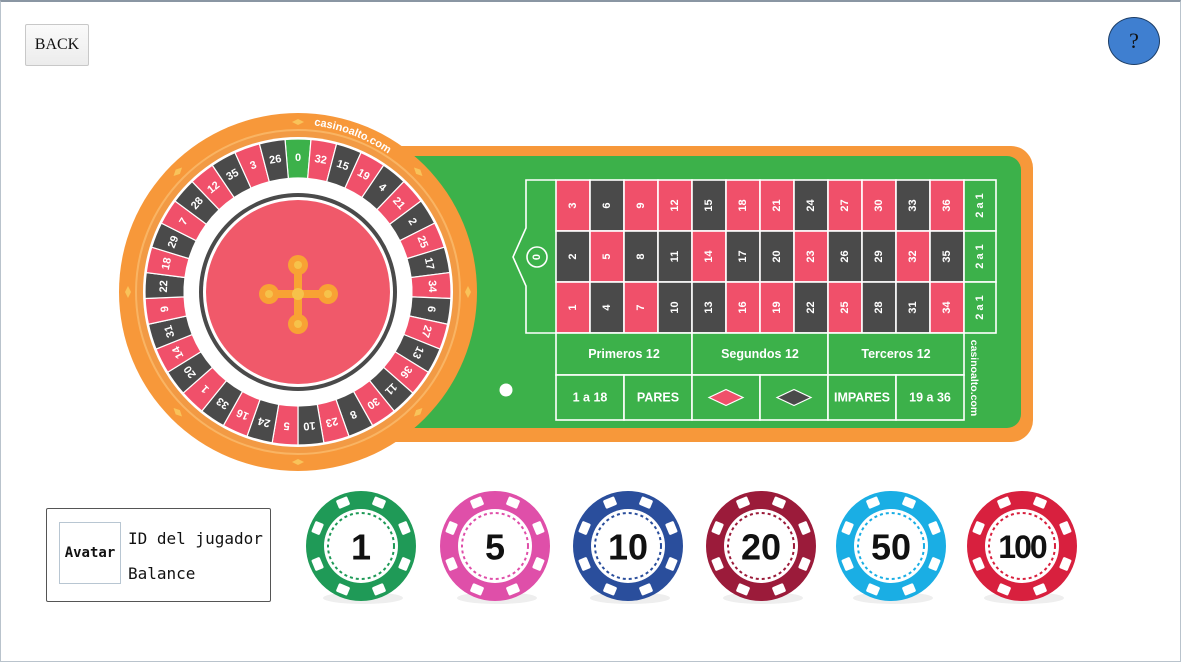 The width and height of the screenshot is (1183, 664). Describe the element at coordinates (429, 264) in the screenshot. I see `wheel-pocket-number: 17` at that location.